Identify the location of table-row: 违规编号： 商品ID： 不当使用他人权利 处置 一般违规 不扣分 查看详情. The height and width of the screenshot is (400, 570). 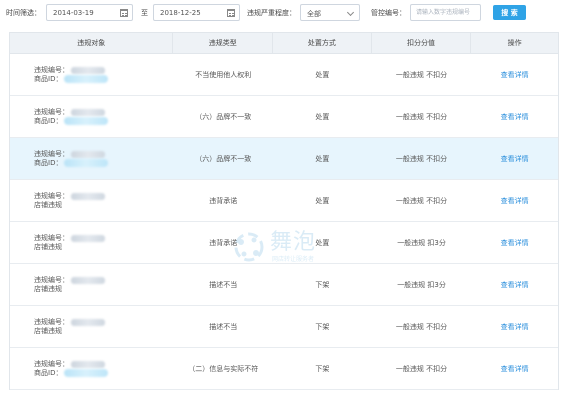
(284, 75).